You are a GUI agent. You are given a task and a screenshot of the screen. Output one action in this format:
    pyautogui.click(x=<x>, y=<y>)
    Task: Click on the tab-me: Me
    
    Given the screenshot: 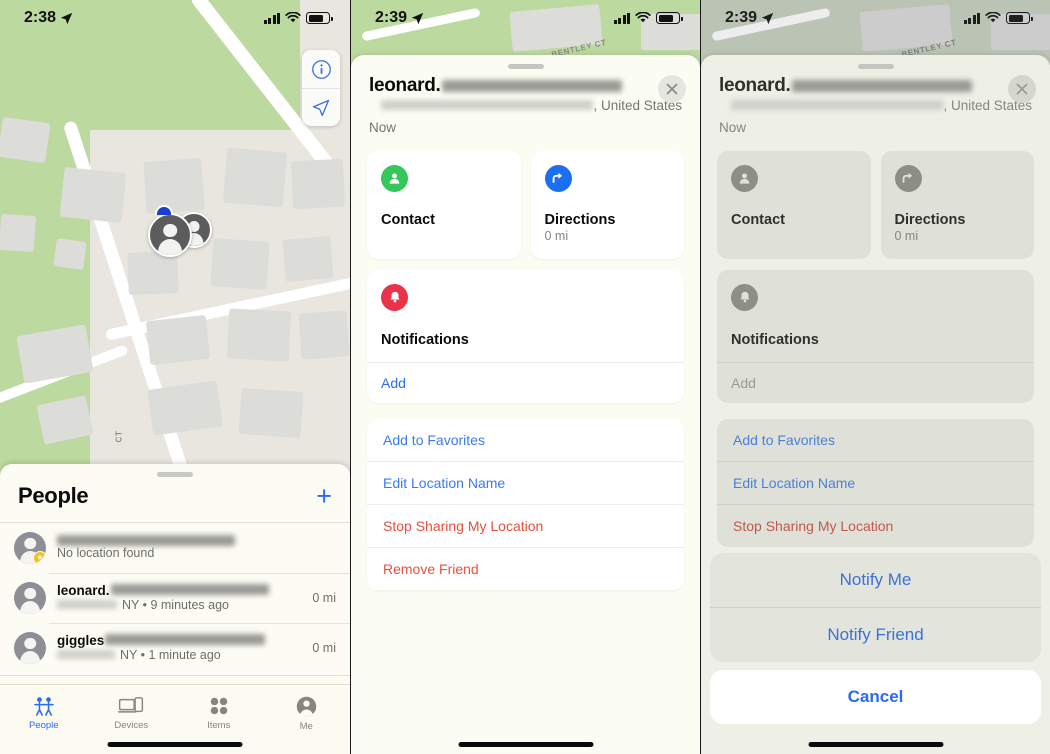 What is the action you would take?
    pyautogui.click(x=307, y=719)
    